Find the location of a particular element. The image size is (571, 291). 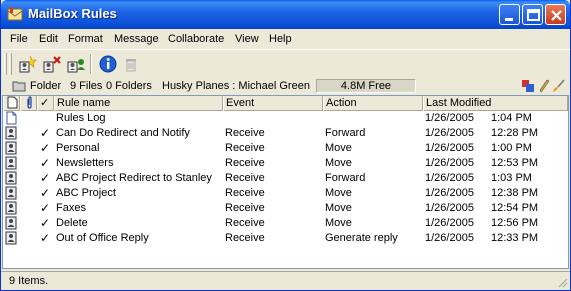

minimize-button is located at coordinates (509, 14).